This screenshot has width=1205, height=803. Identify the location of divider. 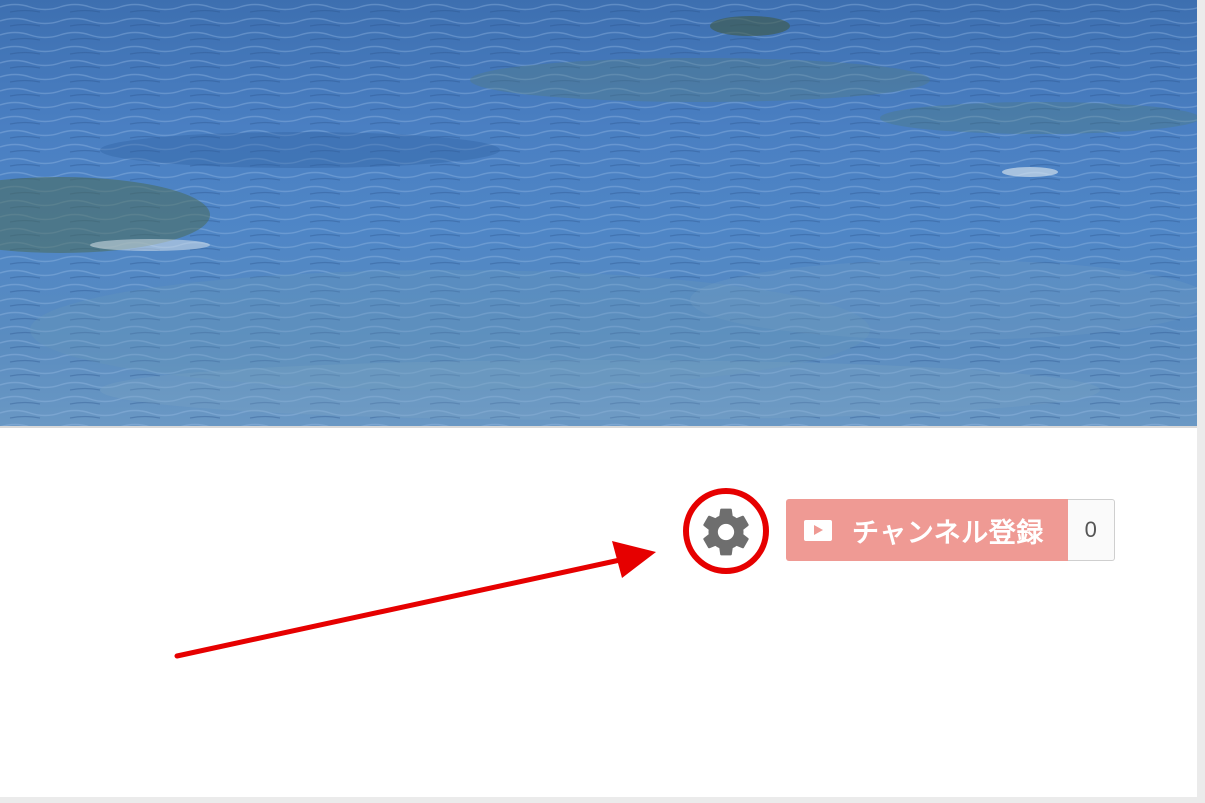
(598, 427).